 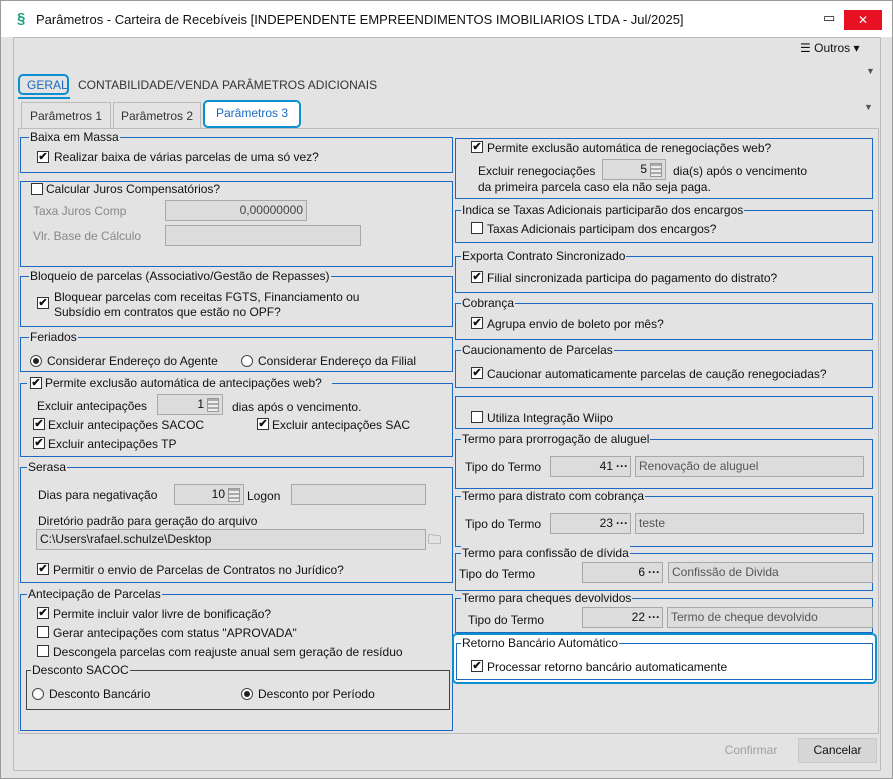 I want to click on filial-radio, so click(x=247, y=361).